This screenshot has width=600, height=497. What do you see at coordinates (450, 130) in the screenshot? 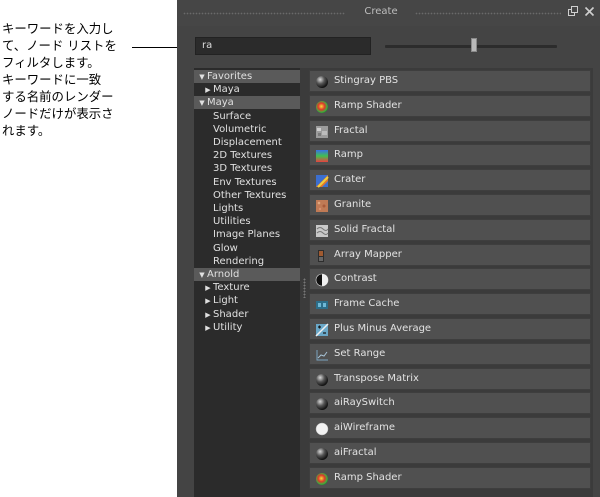
I see `node-item-fractal: Fractal` at bounding box center [450, 130].